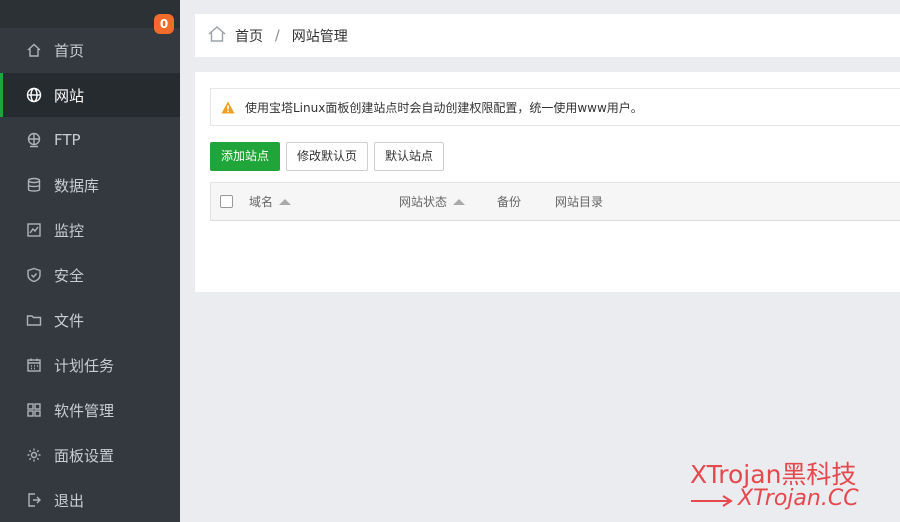 This screenshot has height=522, width=900. I want to click on default-site-button: 默认站点, so click(409, 156).